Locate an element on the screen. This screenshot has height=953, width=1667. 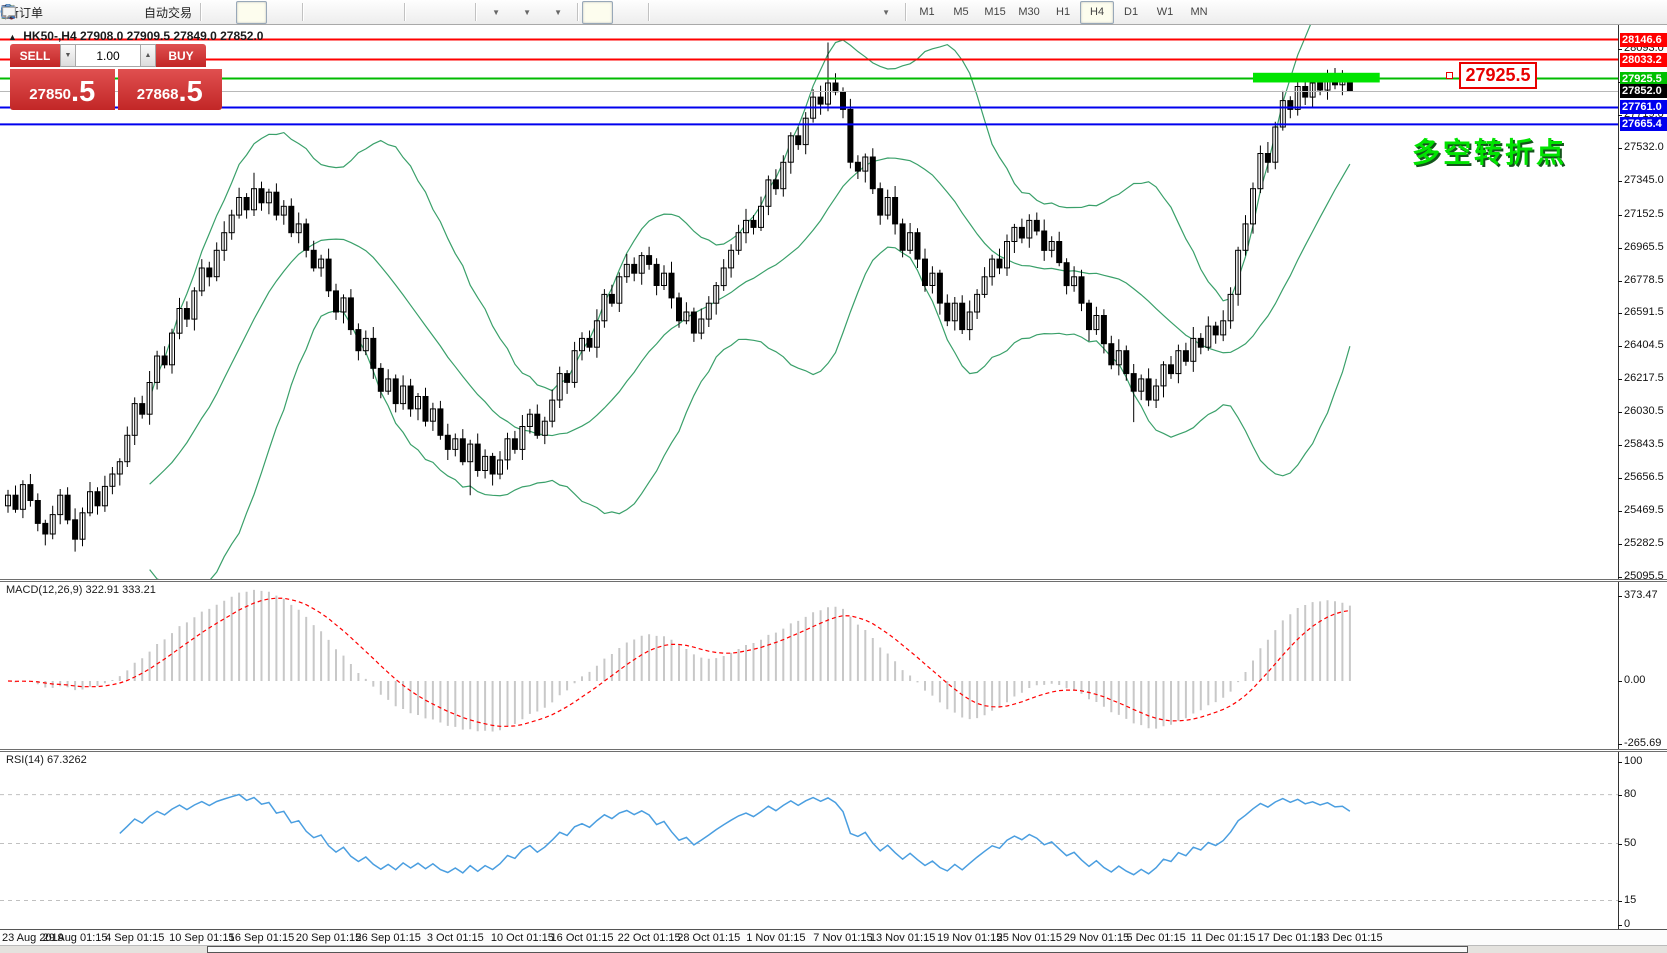
vertical-line-tool is located at coordinates (345, 12).